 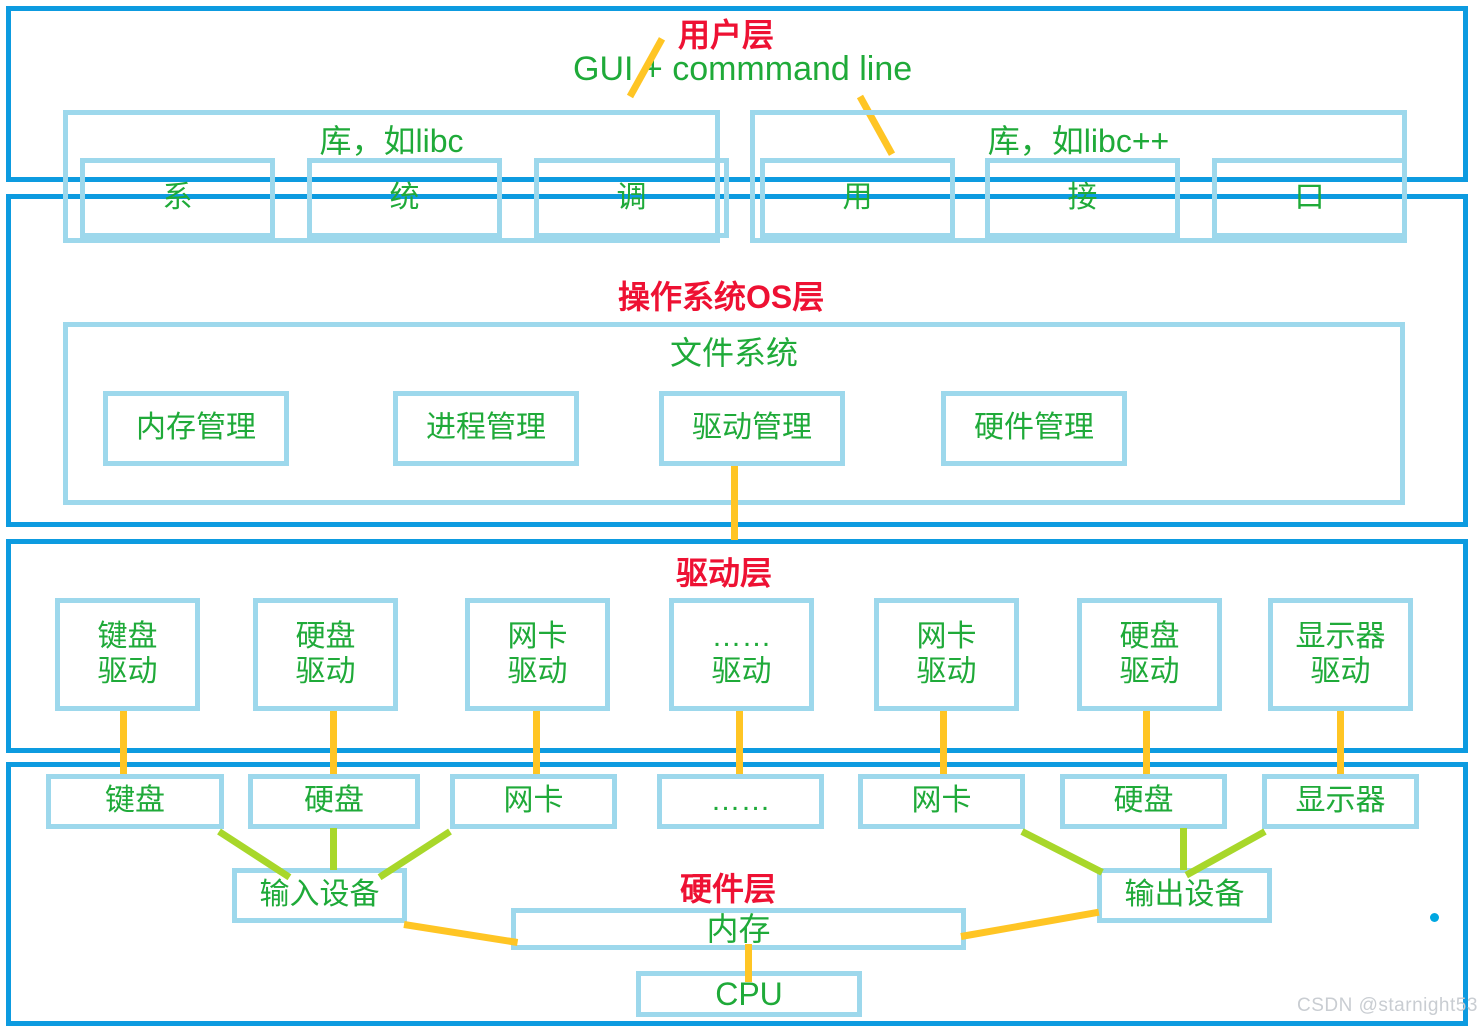 I want to click on syscall-box-2: 统, so click(x=404, y=198).